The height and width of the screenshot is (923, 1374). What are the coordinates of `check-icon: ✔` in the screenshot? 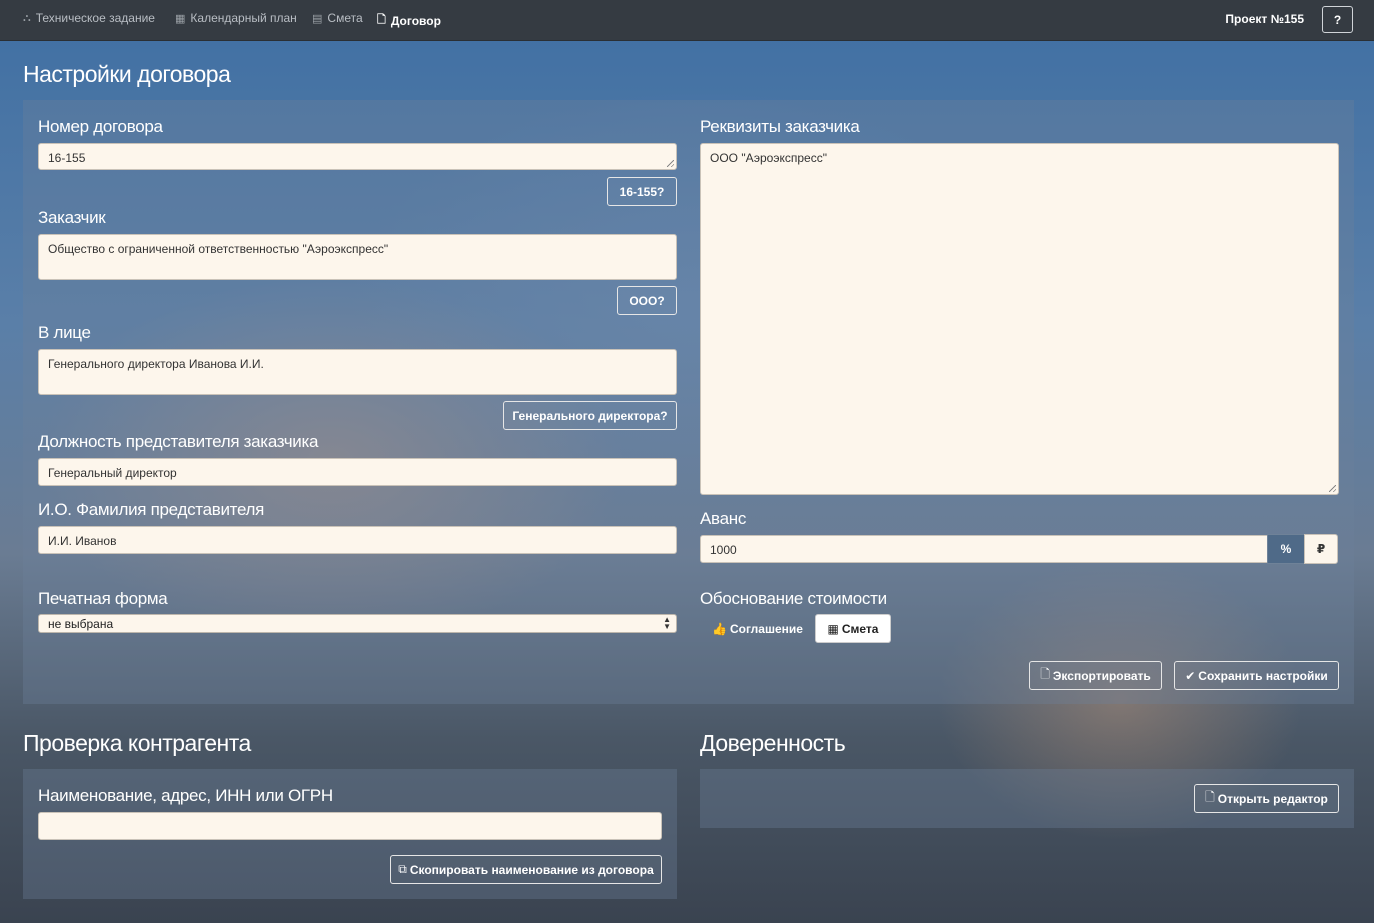 It's located at (1190, 675).